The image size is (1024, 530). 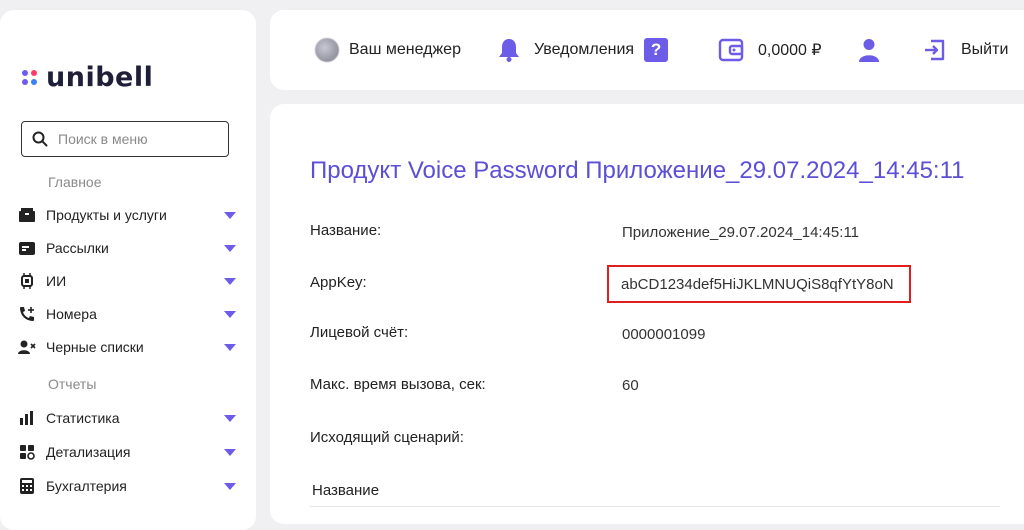 What do you see at coordinates (27, 418) in the screenshot?
I see `chart-icon` at bounding box center [27, 418].